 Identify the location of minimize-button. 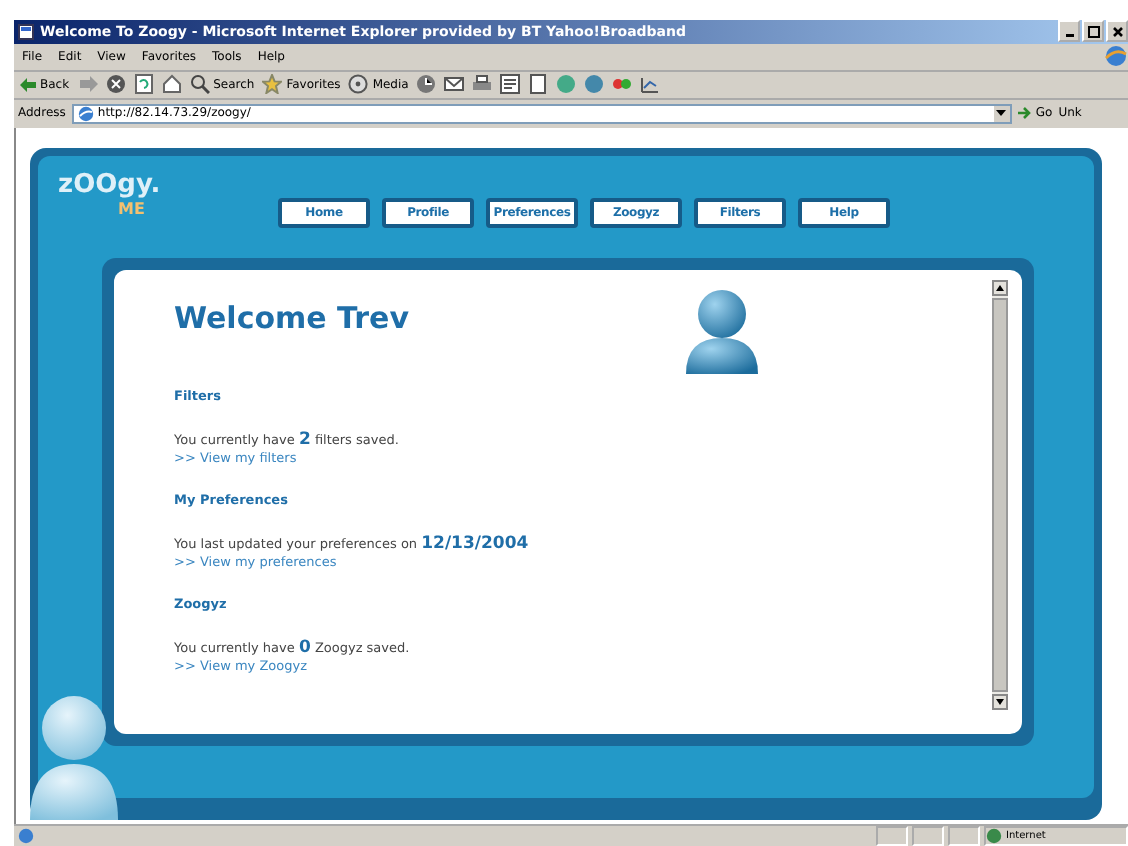
(1069, 31).